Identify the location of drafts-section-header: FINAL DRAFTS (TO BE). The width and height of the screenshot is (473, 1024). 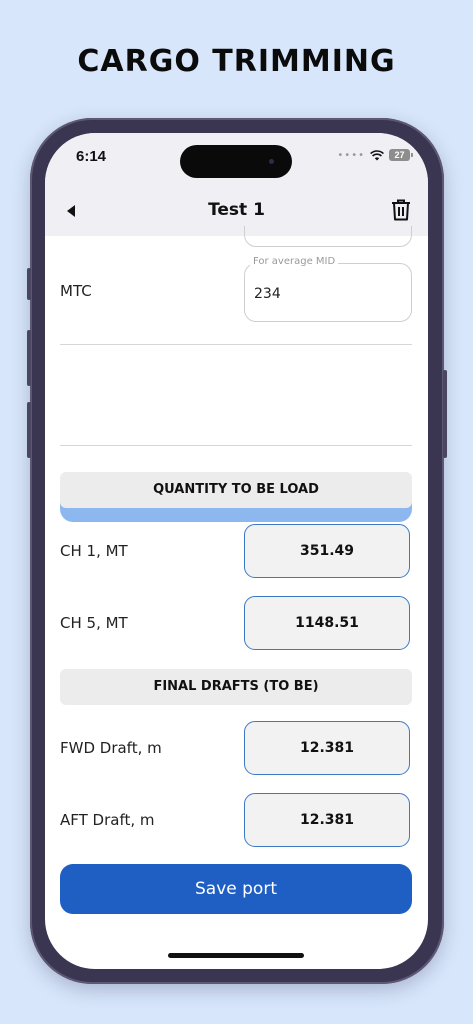
(236, 687).